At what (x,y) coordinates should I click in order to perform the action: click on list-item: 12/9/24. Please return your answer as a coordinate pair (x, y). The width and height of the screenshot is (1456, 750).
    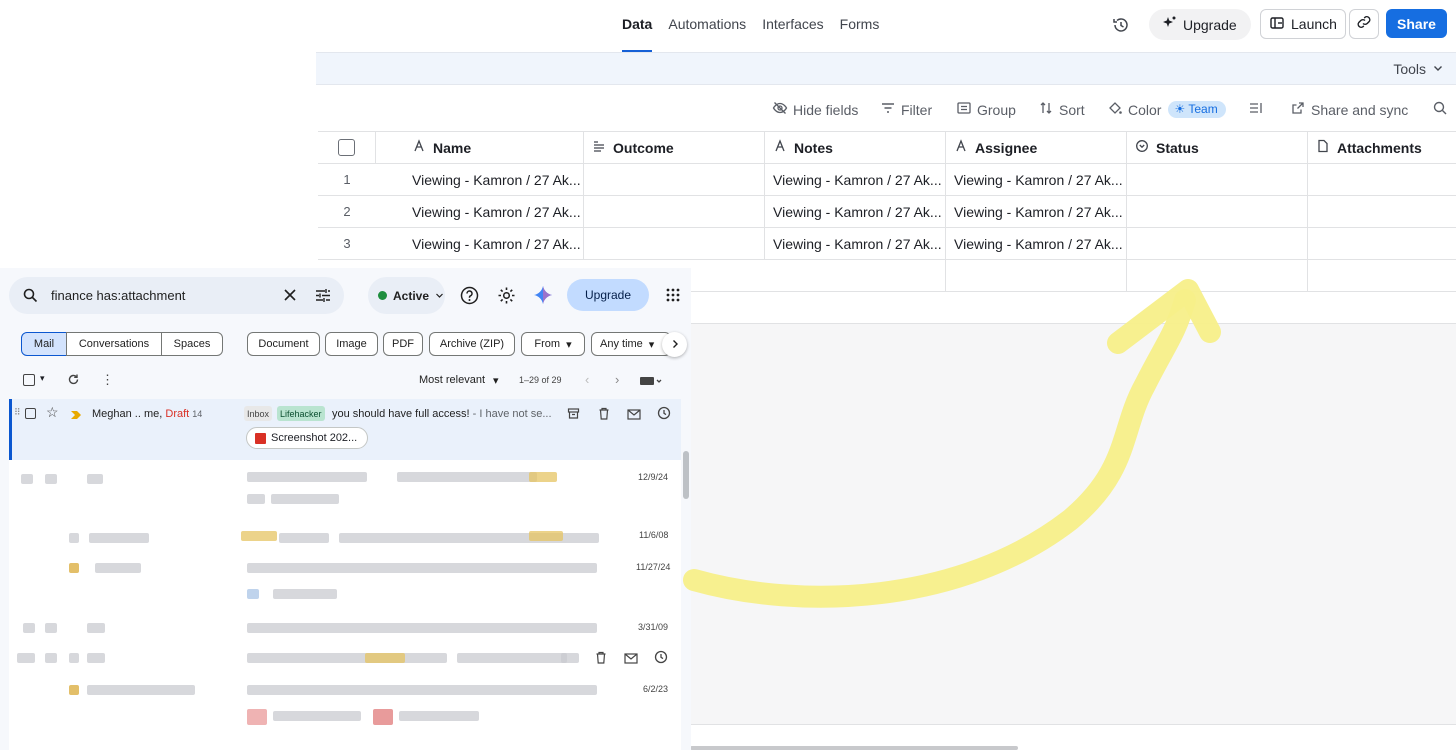
    Looking at the image, I should click on (345, 490).